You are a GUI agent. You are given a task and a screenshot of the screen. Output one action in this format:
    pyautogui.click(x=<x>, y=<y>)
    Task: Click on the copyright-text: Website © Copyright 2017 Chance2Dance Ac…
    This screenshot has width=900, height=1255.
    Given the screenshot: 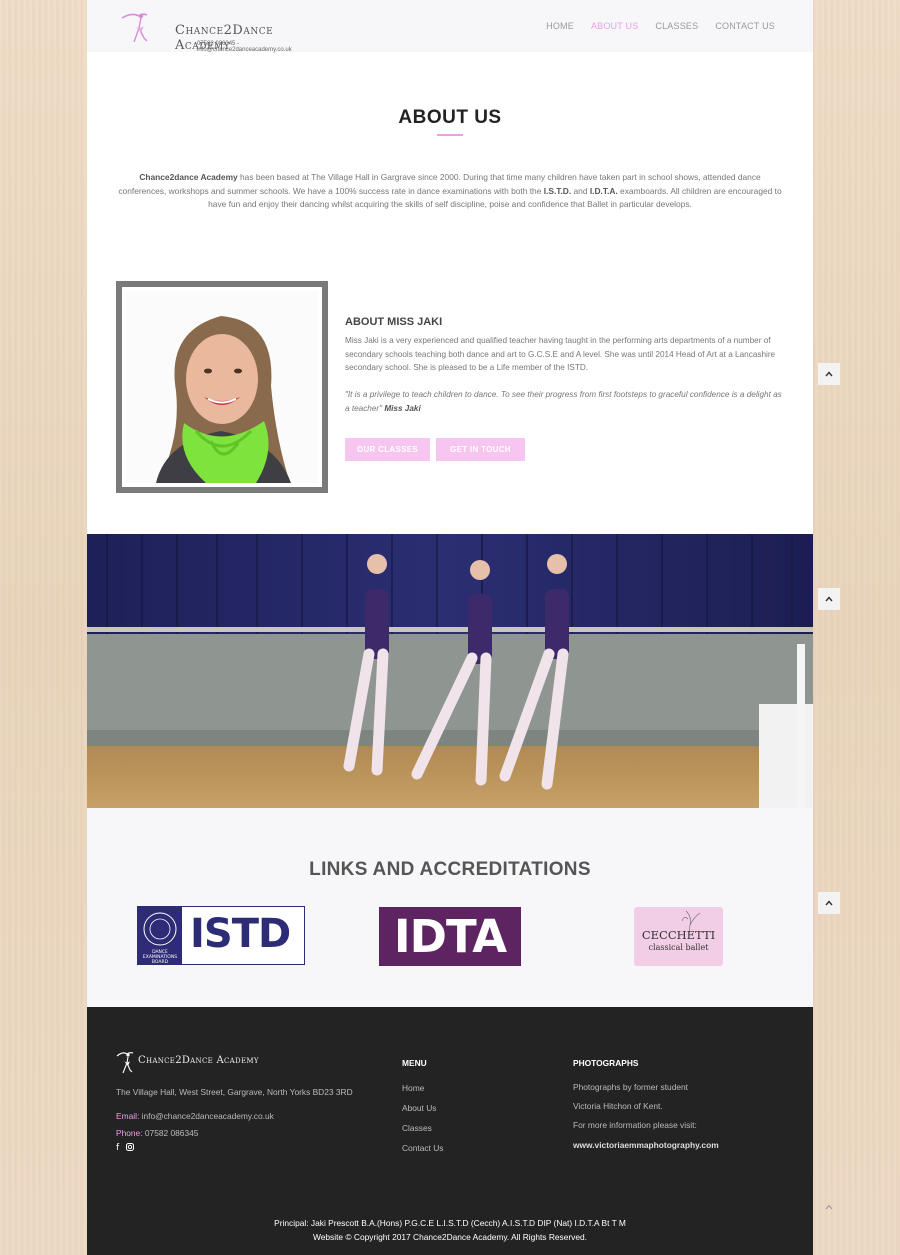 What is the action you would take?
    pyautogui.click(x=449, y=1237)
    